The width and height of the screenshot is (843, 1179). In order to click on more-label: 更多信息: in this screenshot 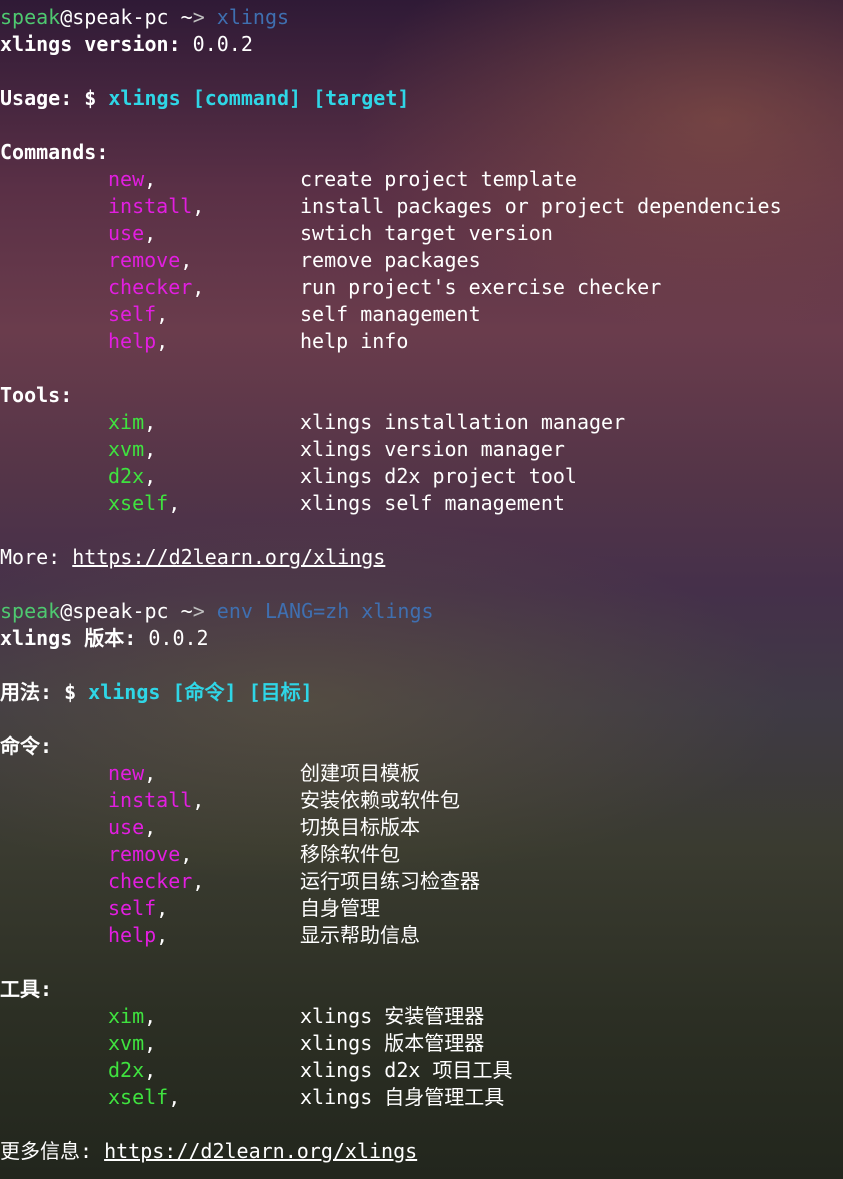, I will do `click(52, 1151)`.